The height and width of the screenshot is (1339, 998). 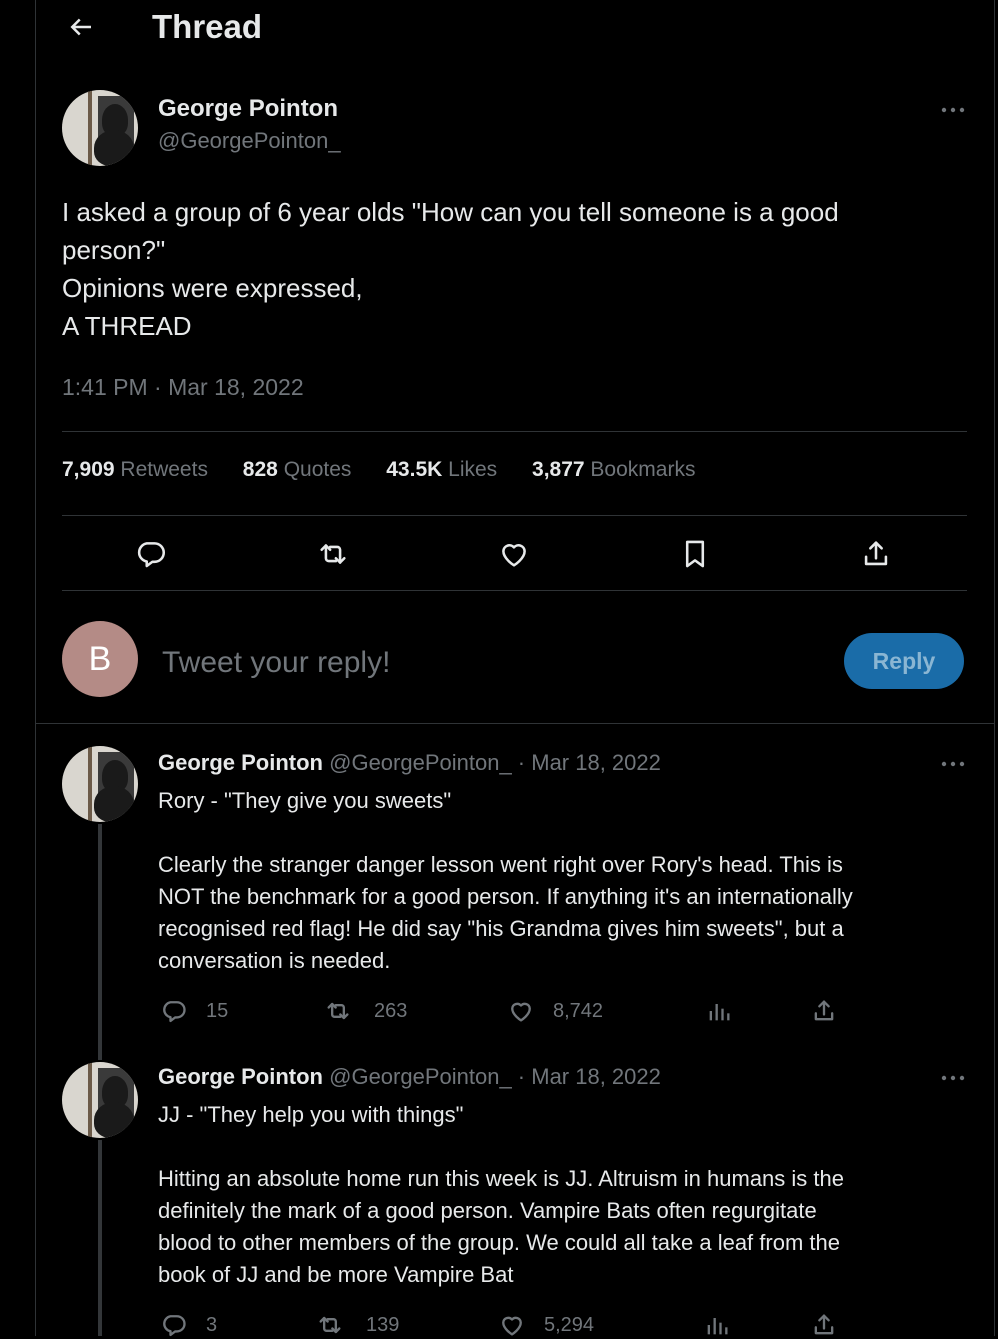 What do you see at coordinates (515, 30) in the screenshot?
I see `thread-header: Thread` at bounding box center [515, 30].